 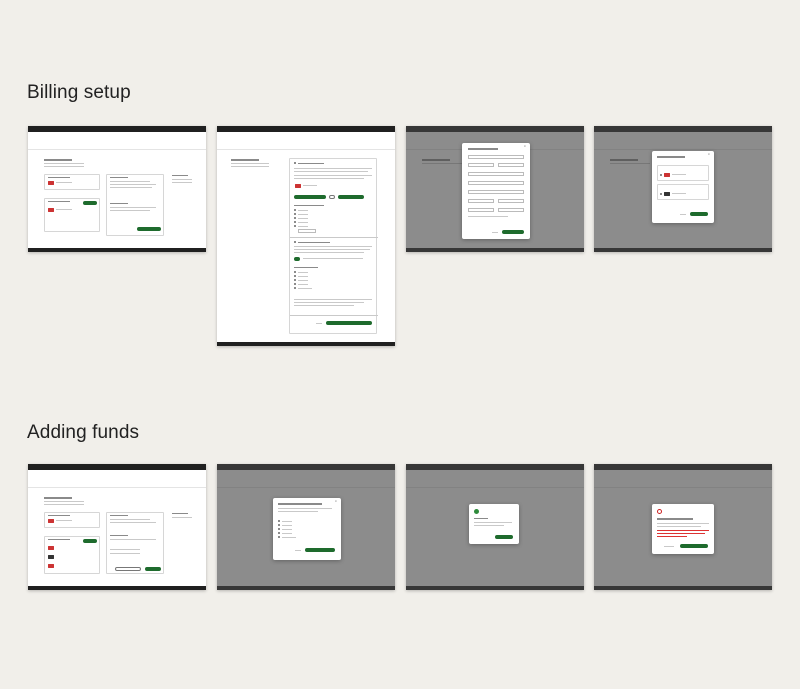 I want to click on billing-settings-screenshot, so click(x=117, y=189).